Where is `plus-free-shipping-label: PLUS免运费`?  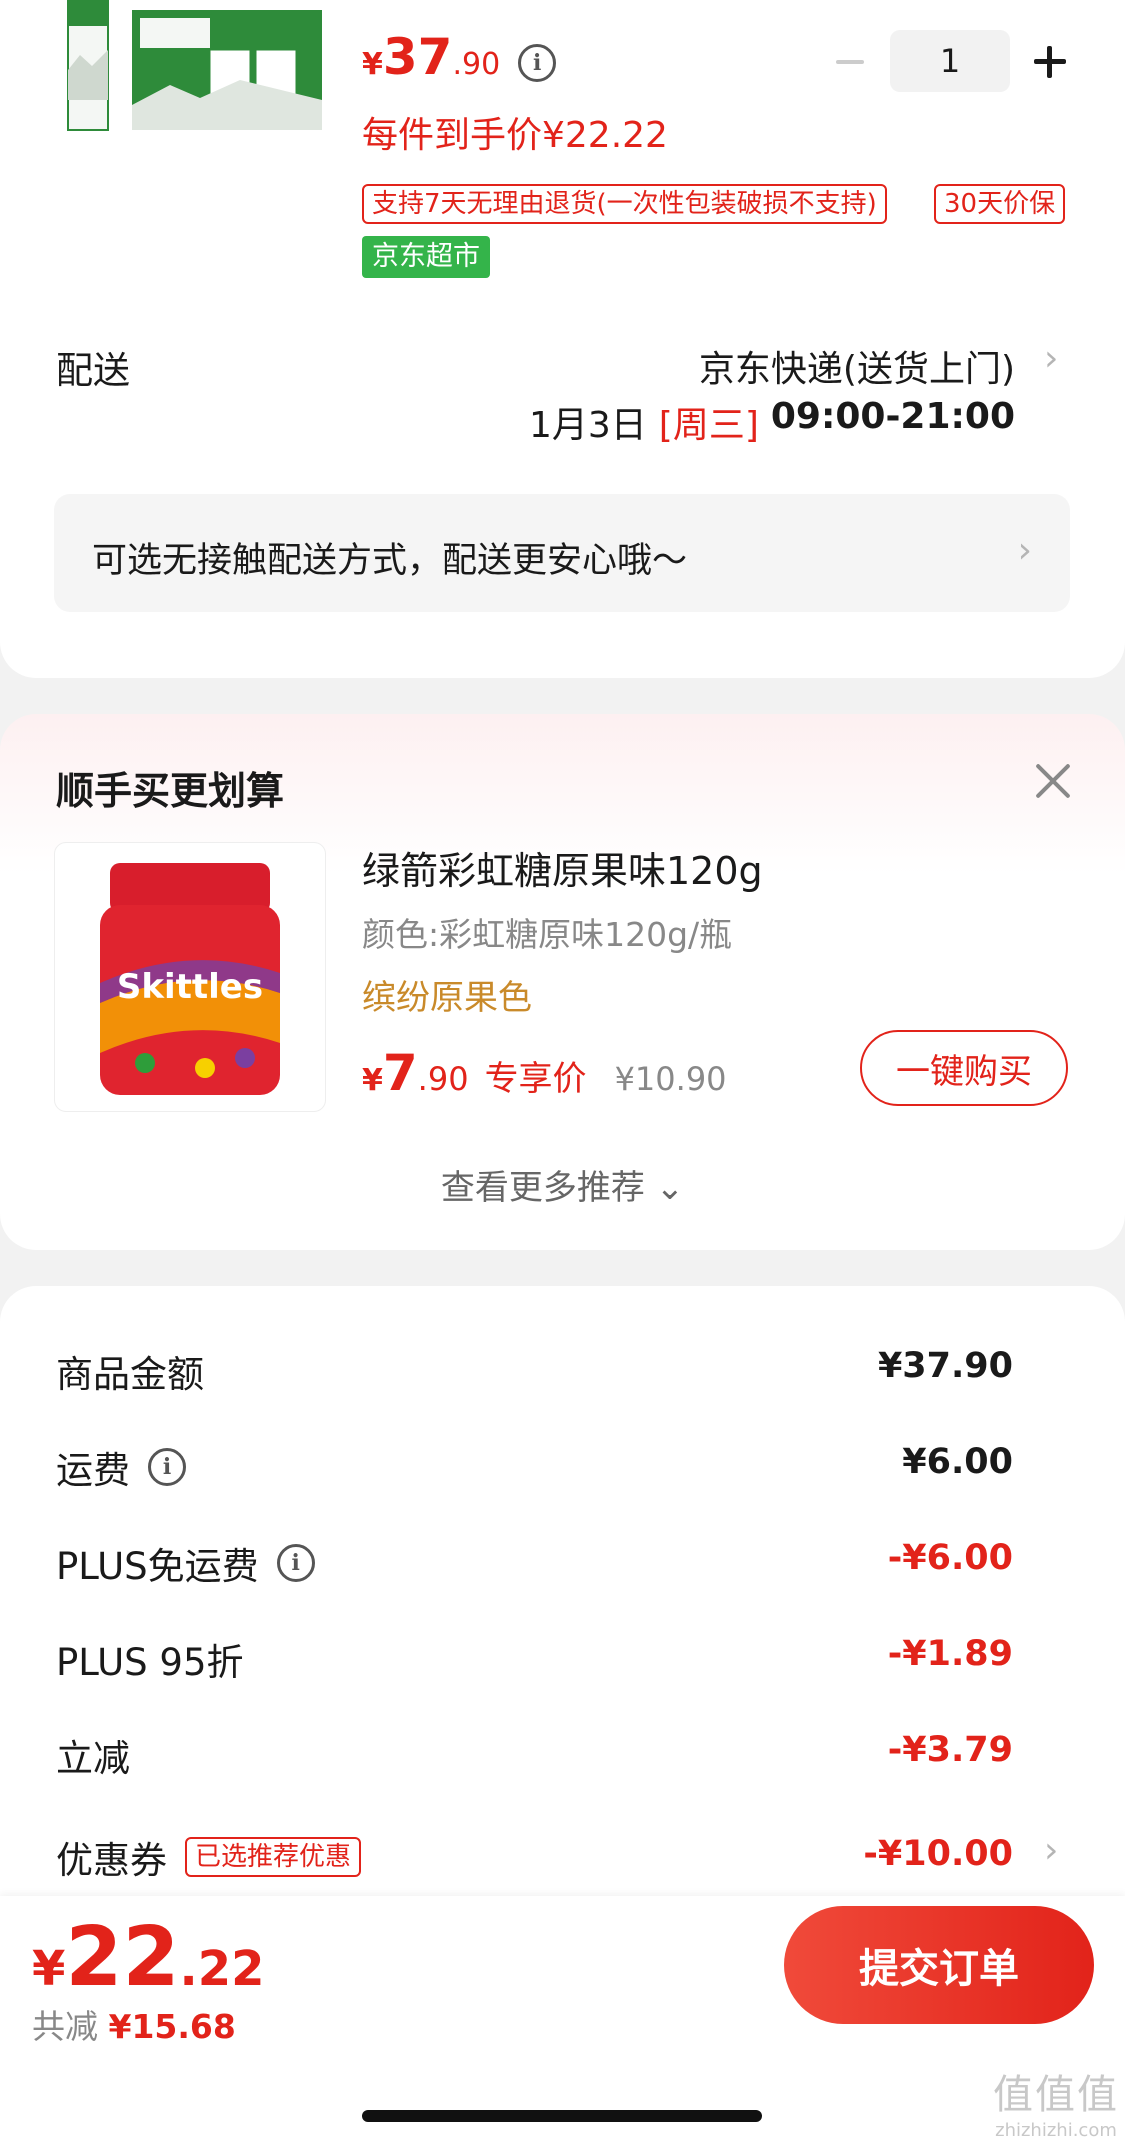 plus-free-shipping-label: PLUS免运费 is located at coordinates (157, 1566).